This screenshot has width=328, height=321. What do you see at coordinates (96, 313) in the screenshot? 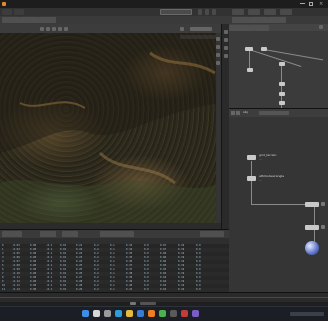
I see `search-icon` at bounding box center [96, 313].